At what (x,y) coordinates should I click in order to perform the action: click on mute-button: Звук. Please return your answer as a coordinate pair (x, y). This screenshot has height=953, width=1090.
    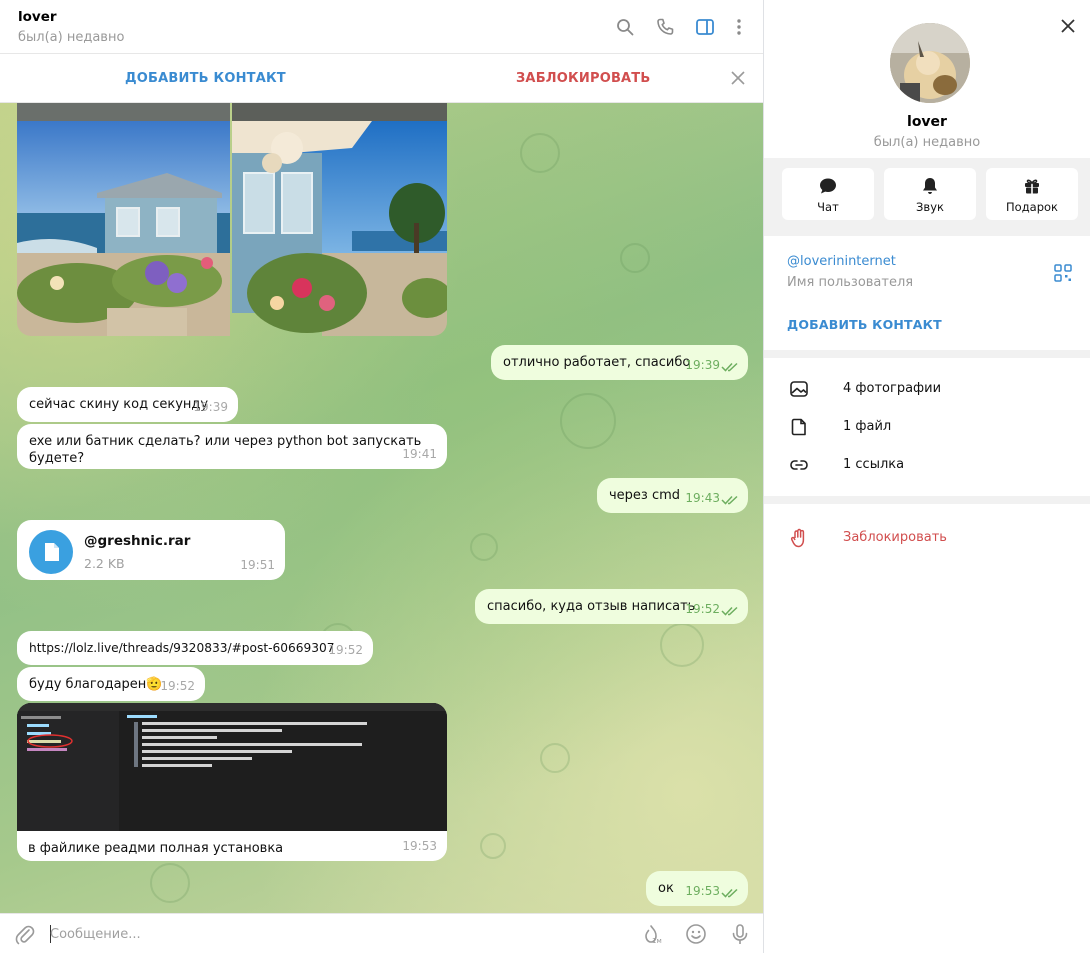
    Looking at the image, I should click on (930, 194).